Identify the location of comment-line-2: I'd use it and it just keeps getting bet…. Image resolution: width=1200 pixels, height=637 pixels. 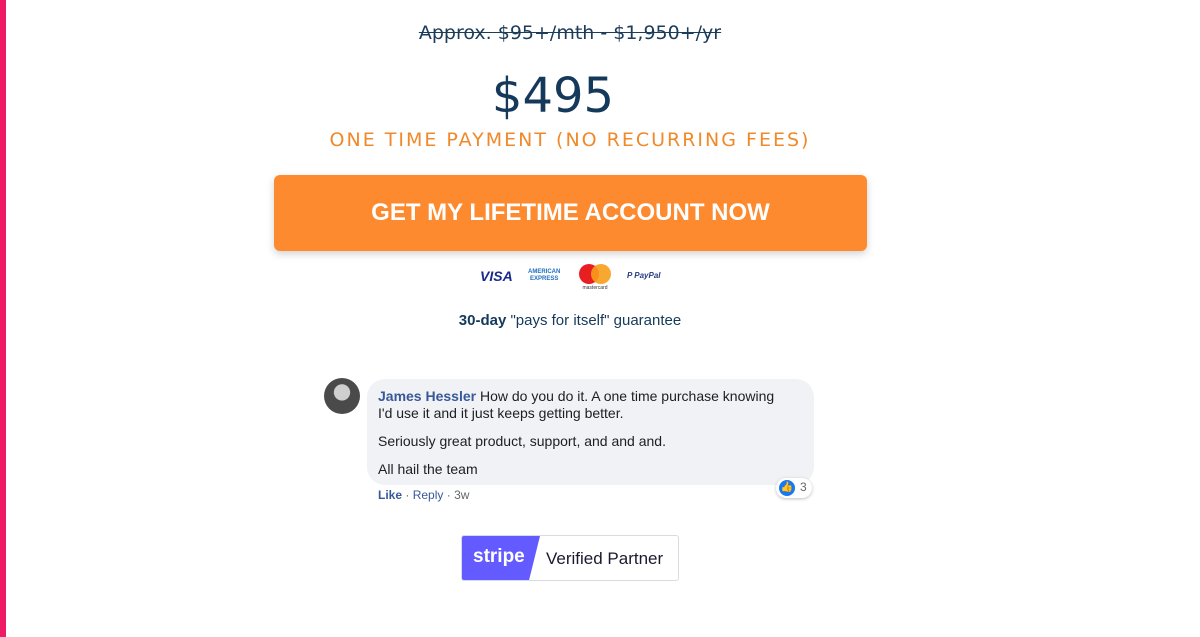
(501, 413).